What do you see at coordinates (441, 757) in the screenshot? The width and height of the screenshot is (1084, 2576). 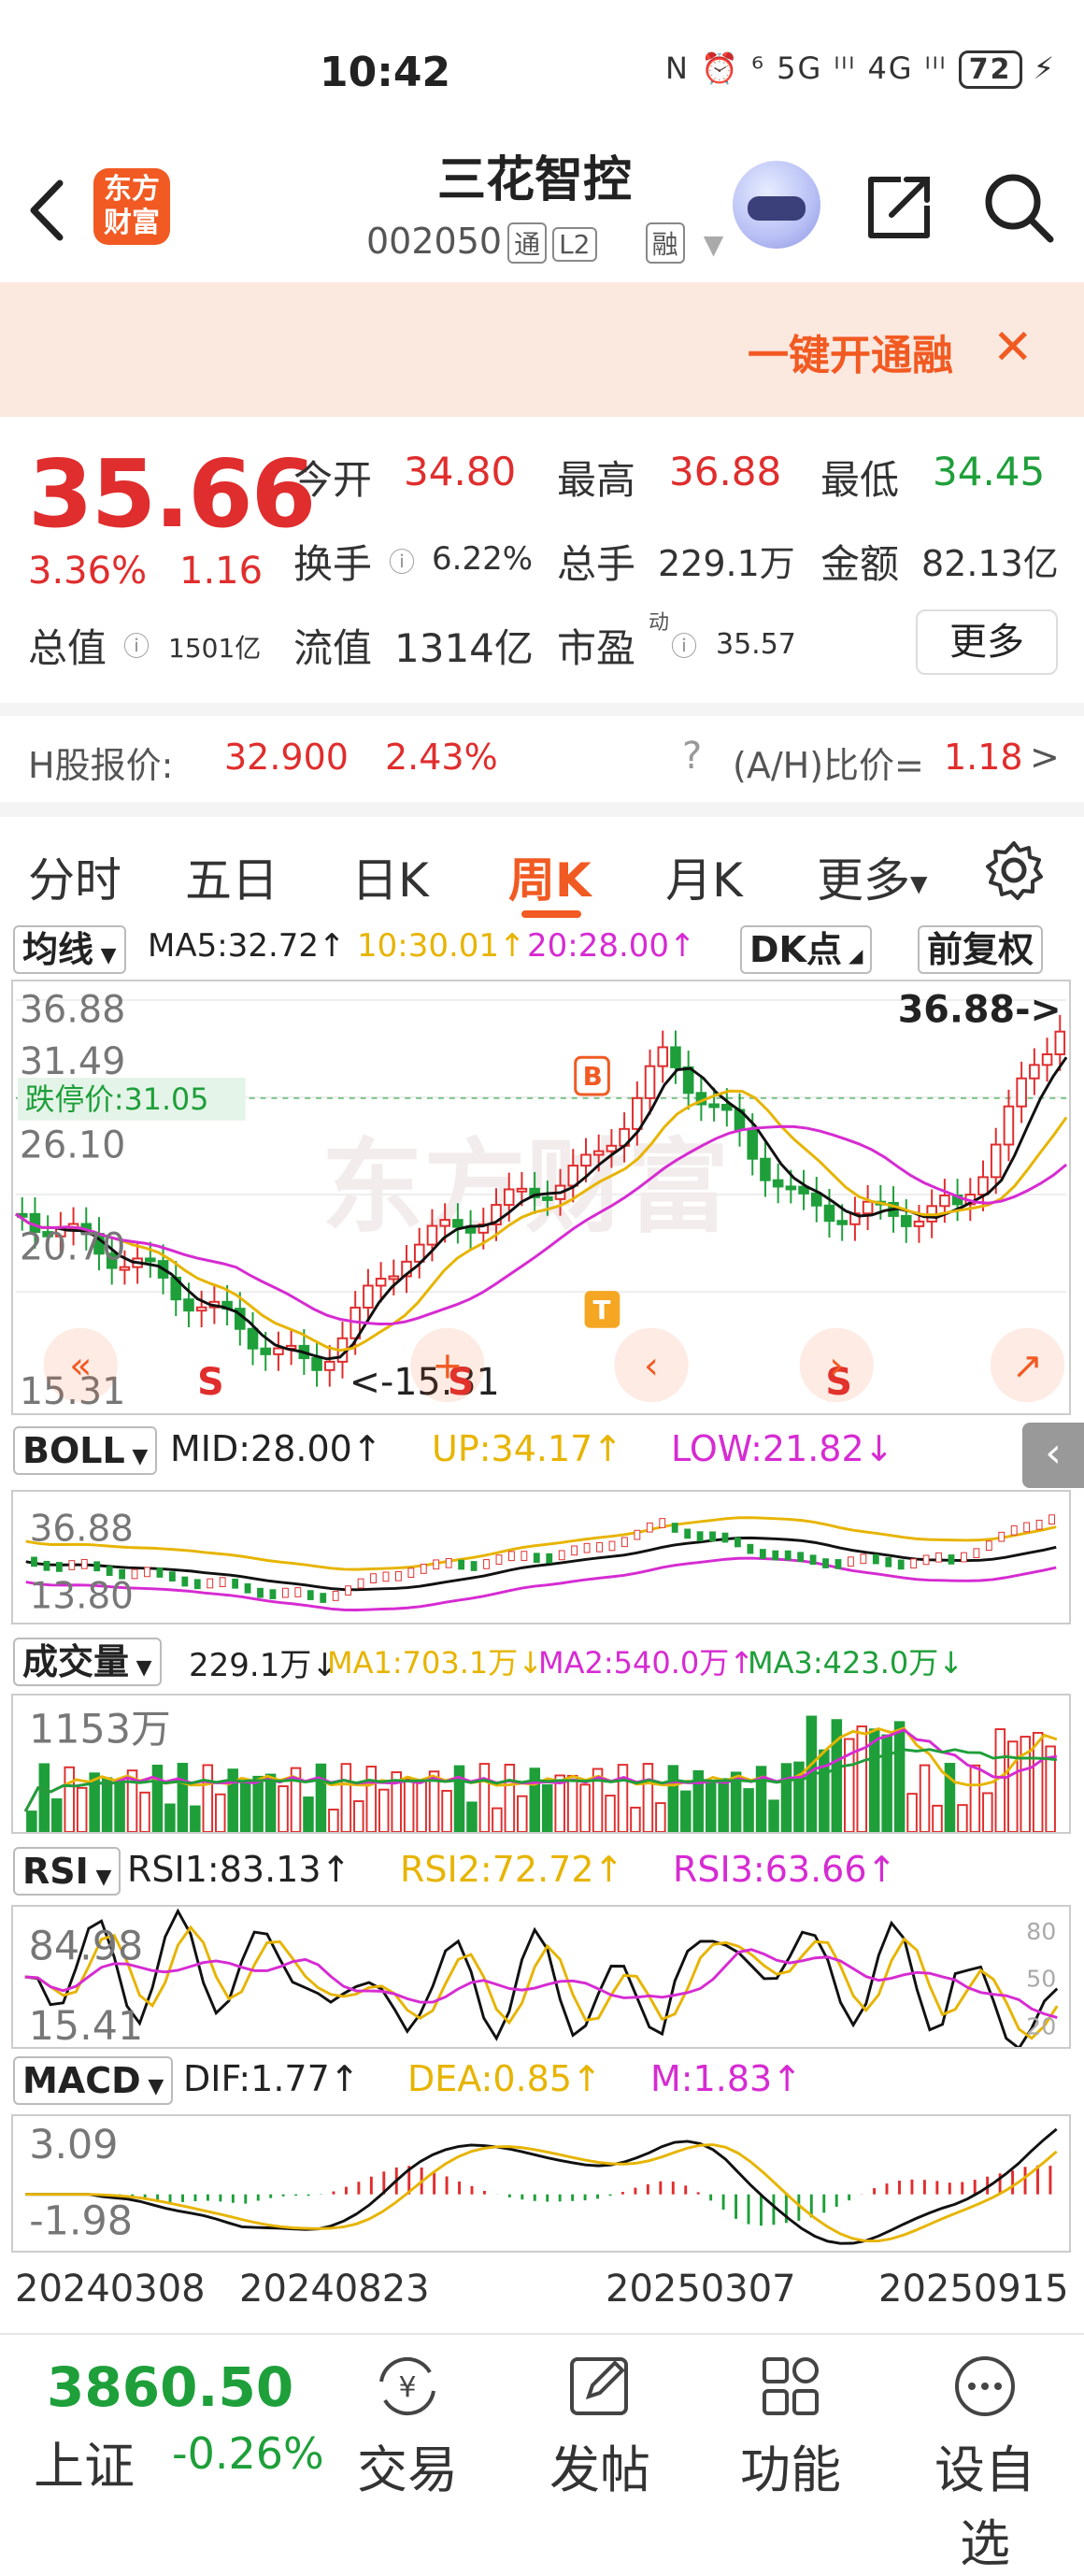 I see `h-share-pct: 2.43%` at bounding box center [441, 757].